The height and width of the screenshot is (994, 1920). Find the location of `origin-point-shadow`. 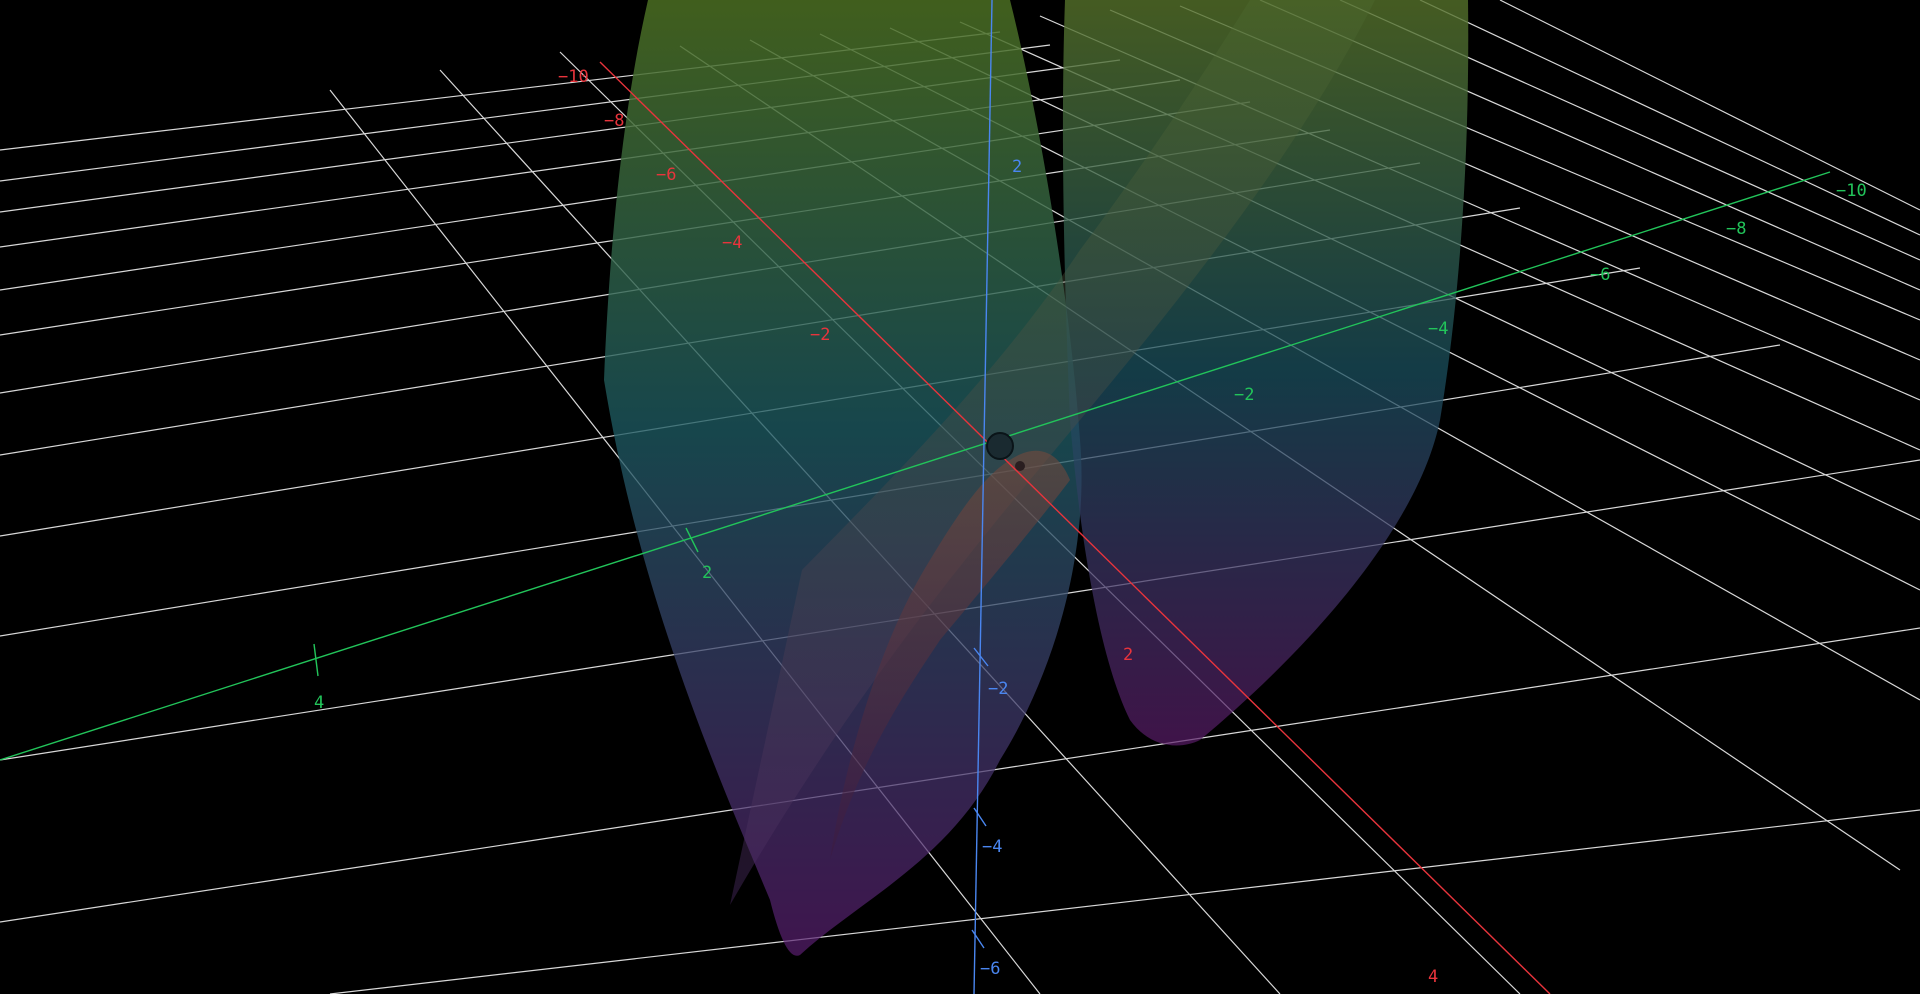

origin-point-shadow is located at coordinates (1020, 466).